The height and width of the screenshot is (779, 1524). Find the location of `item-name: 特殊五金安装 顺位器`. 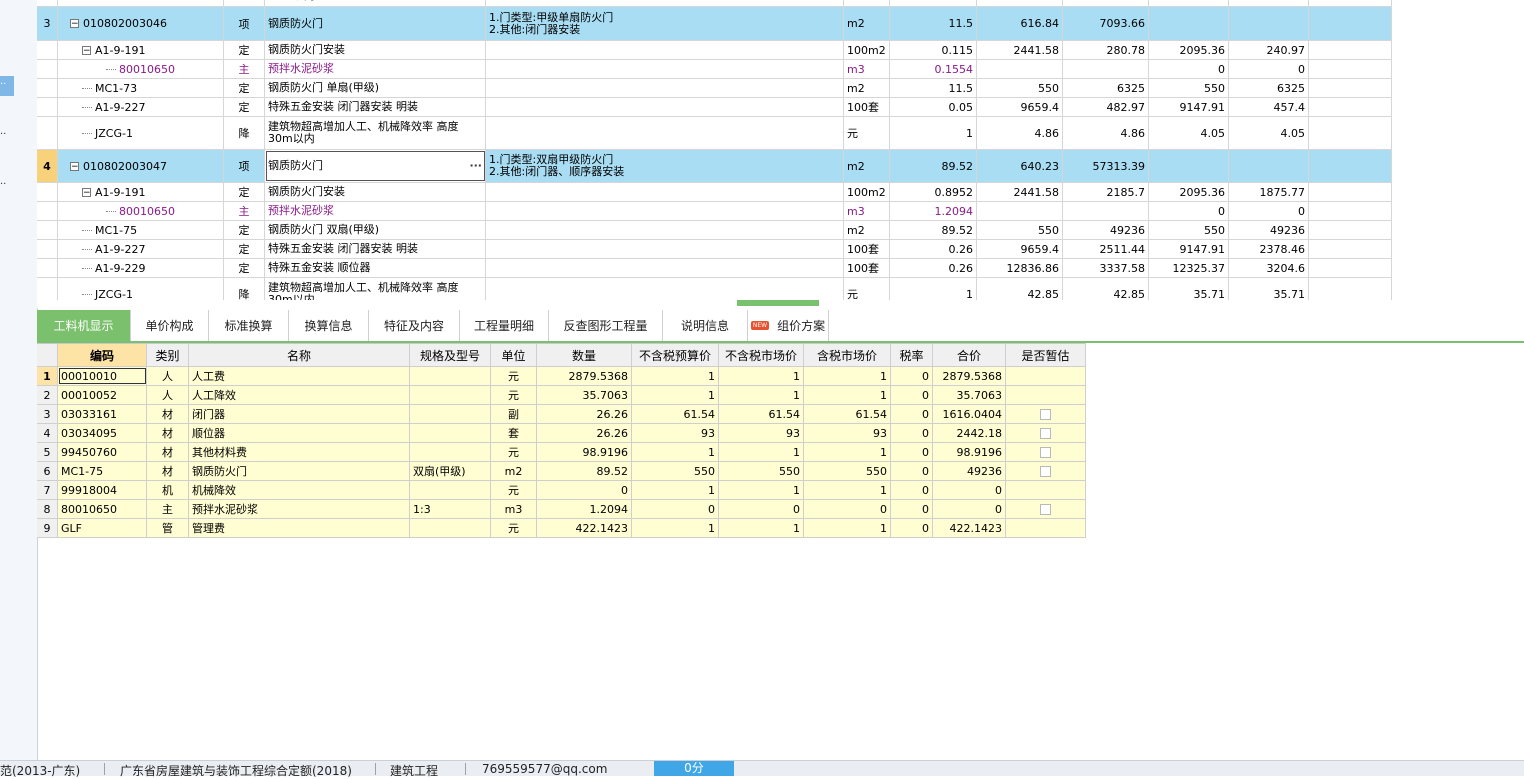

item-name: 特殊五金安装 顺位器 is located at coordinates (375, 268).